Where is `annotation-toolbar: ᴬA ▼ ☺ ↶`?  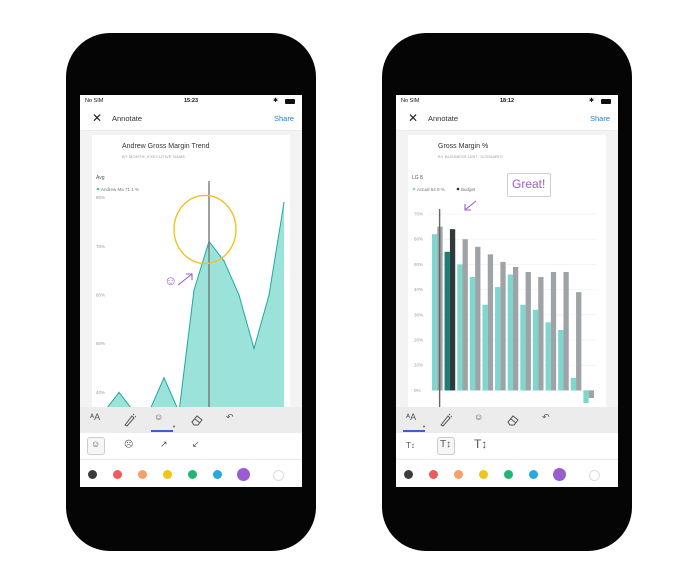 annotation-toolbar: ᴬA ▼ ☺ ↶ is located at coordinates (507, 420).